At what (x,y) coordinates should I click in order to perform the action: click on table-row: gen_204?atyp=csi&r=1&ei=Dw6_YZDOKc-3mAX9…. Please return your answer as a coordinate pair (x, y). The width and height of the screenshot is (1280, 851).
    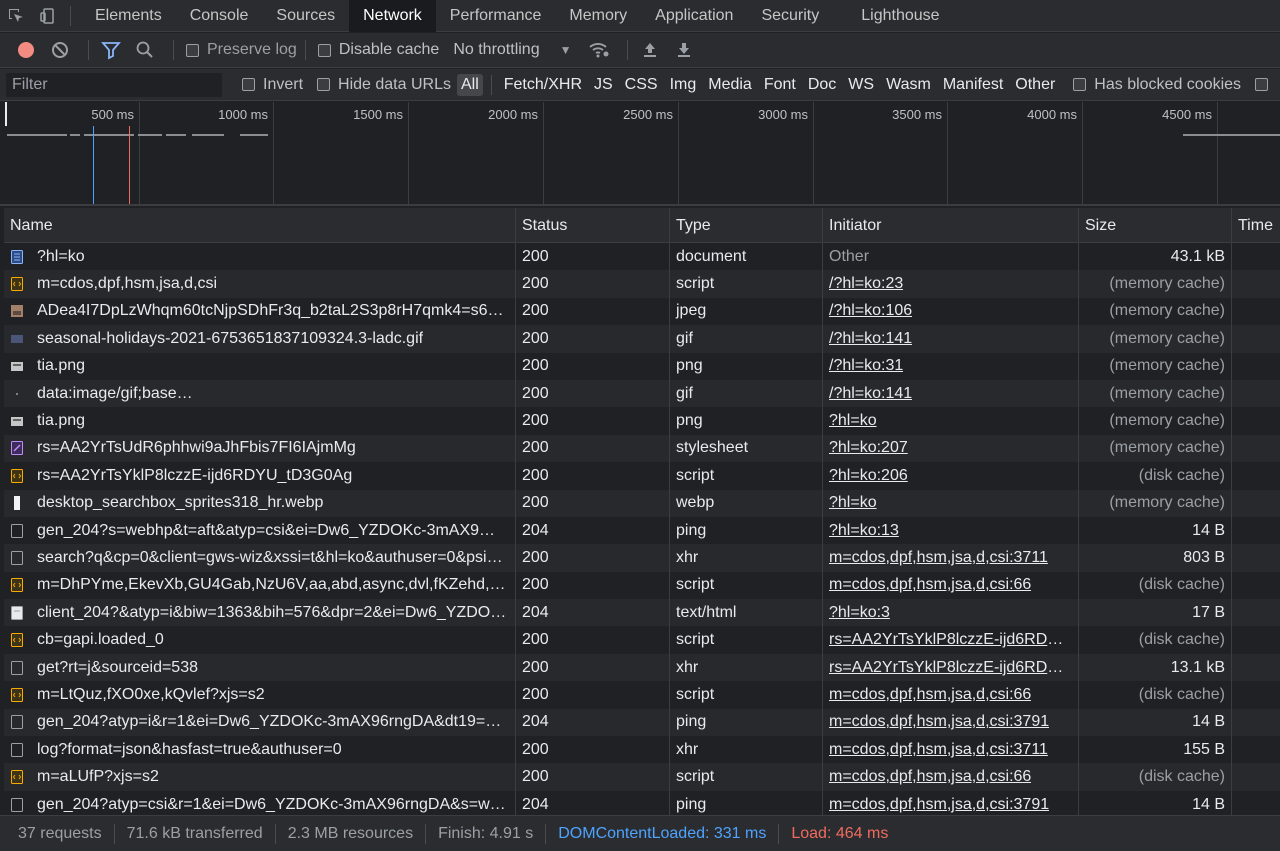
    Looking at the image, I should click on (642, 802).